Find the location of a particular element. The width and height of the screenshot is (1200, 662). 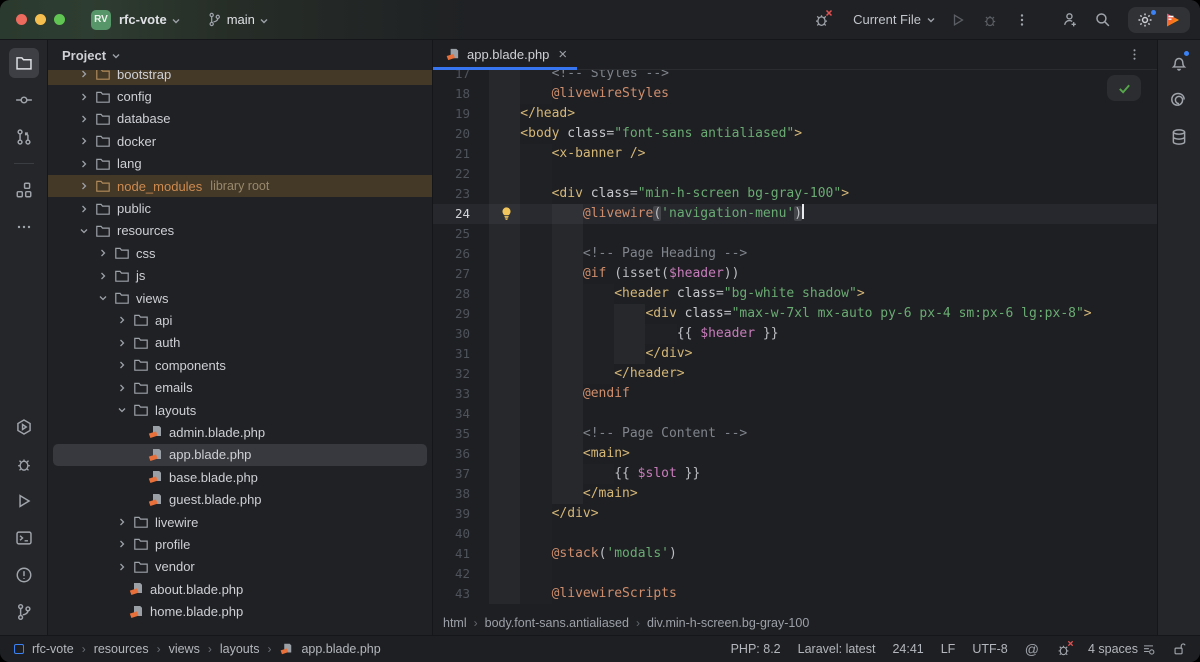

tree-item-base.blade.php: base.blade.php is located at coordinates (240, 477).